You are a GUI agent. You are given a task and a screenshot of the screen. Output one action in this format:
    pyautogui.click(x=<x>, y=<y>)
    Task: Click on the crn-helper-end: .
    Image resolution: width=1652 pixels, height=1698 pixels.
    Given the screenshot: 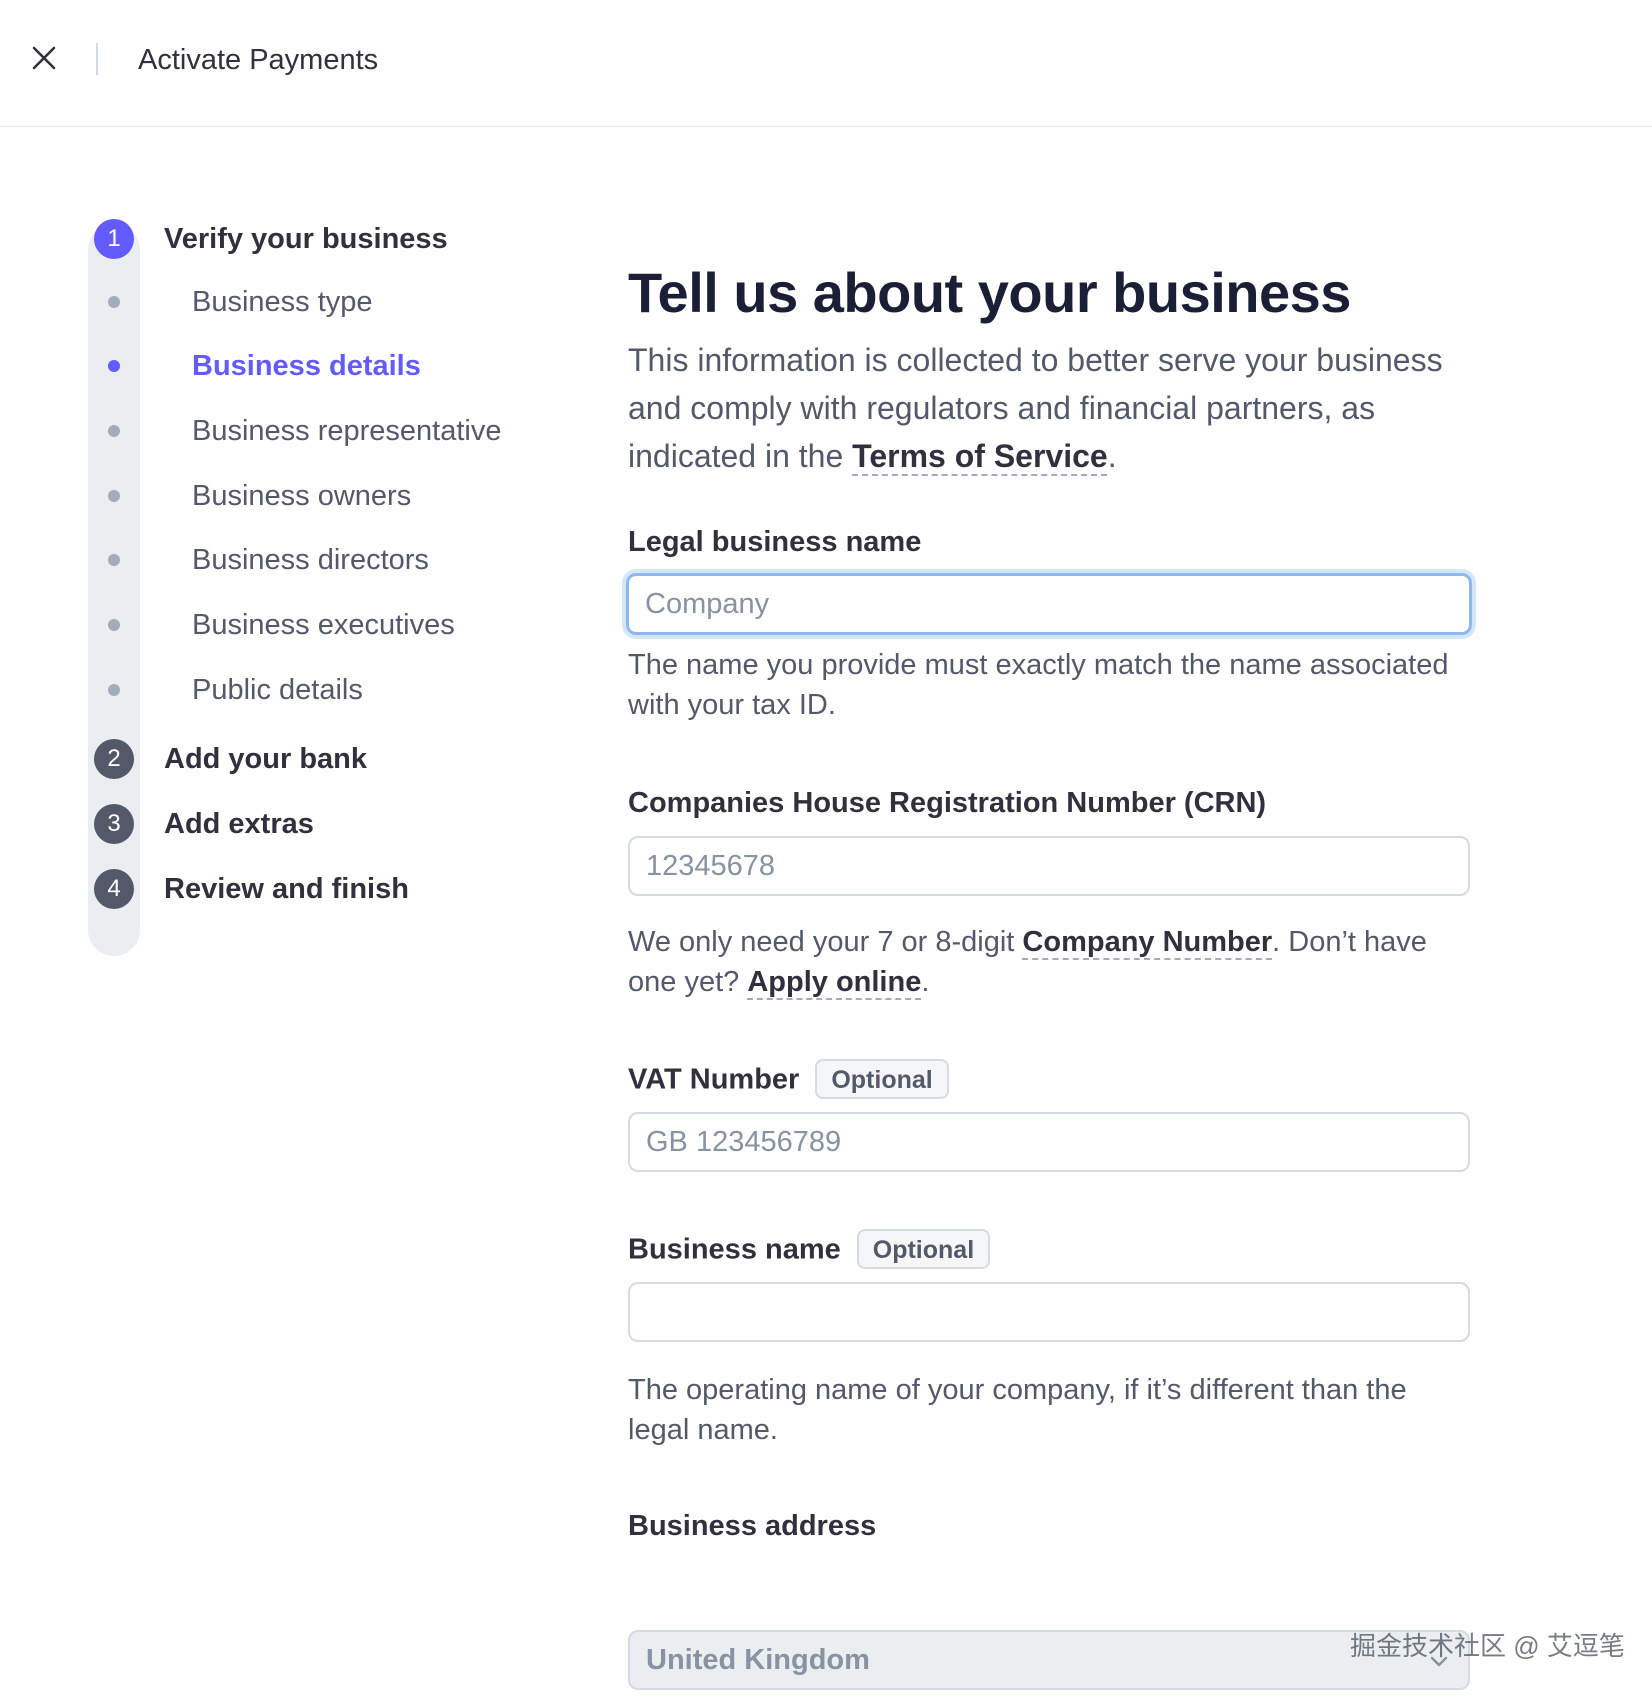 What is the action you would take?
    pyautogui.click(x=925, y=982)
    